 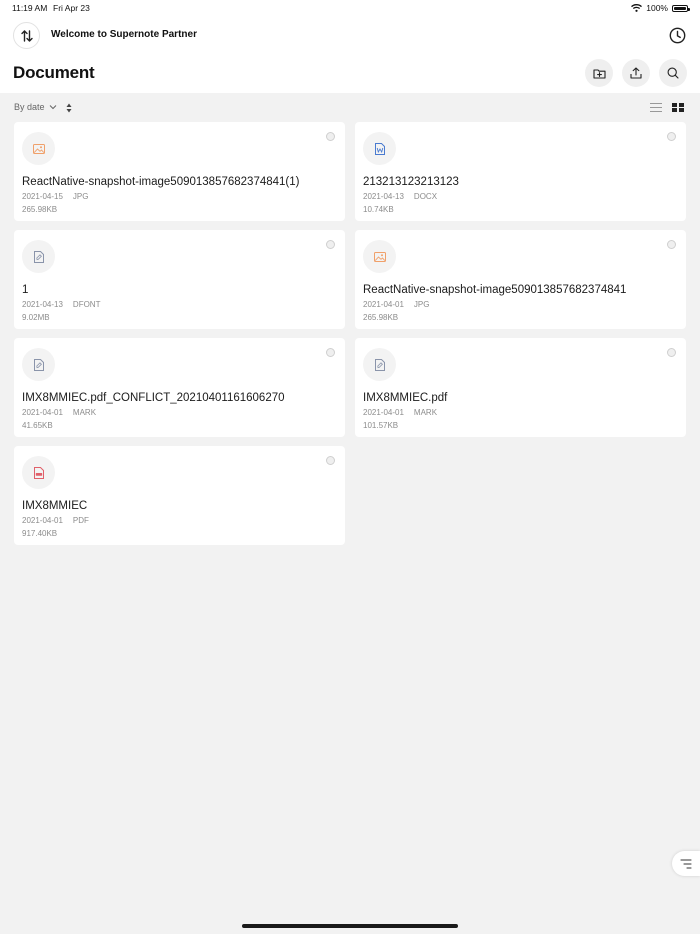 I want to click on page-title: Document, so click(x=54, y=72).